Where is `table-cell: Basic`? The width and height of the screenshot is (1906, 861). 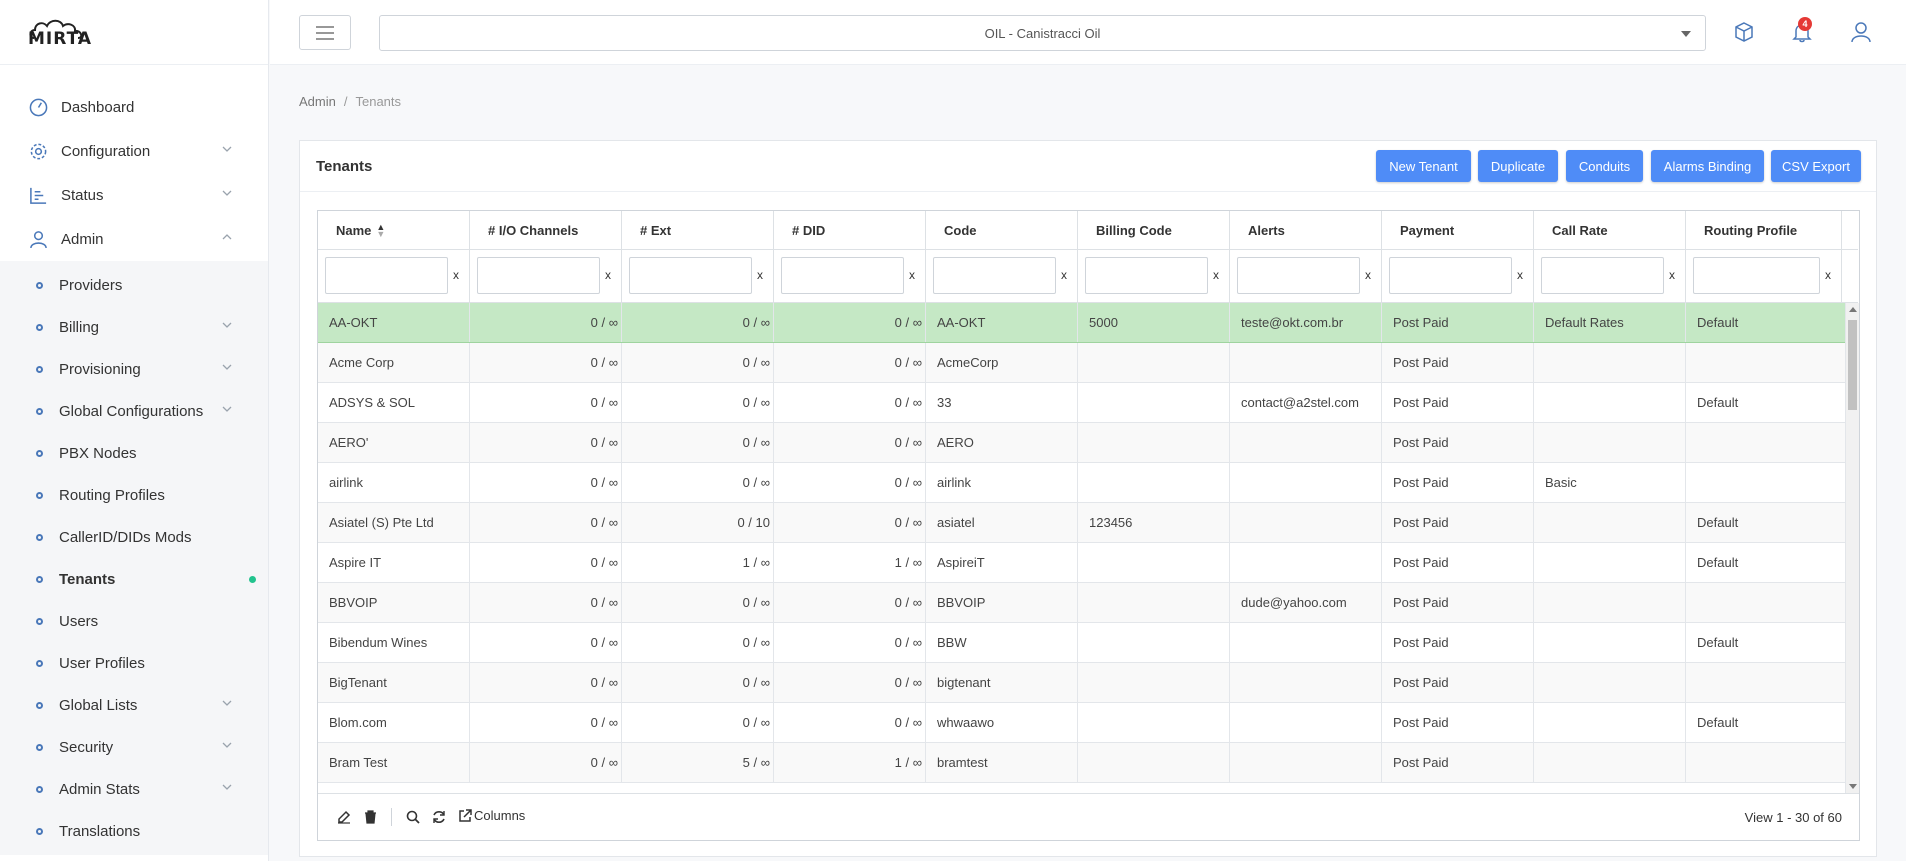
table-cell: Basic is located at coordinates (1610, 482).